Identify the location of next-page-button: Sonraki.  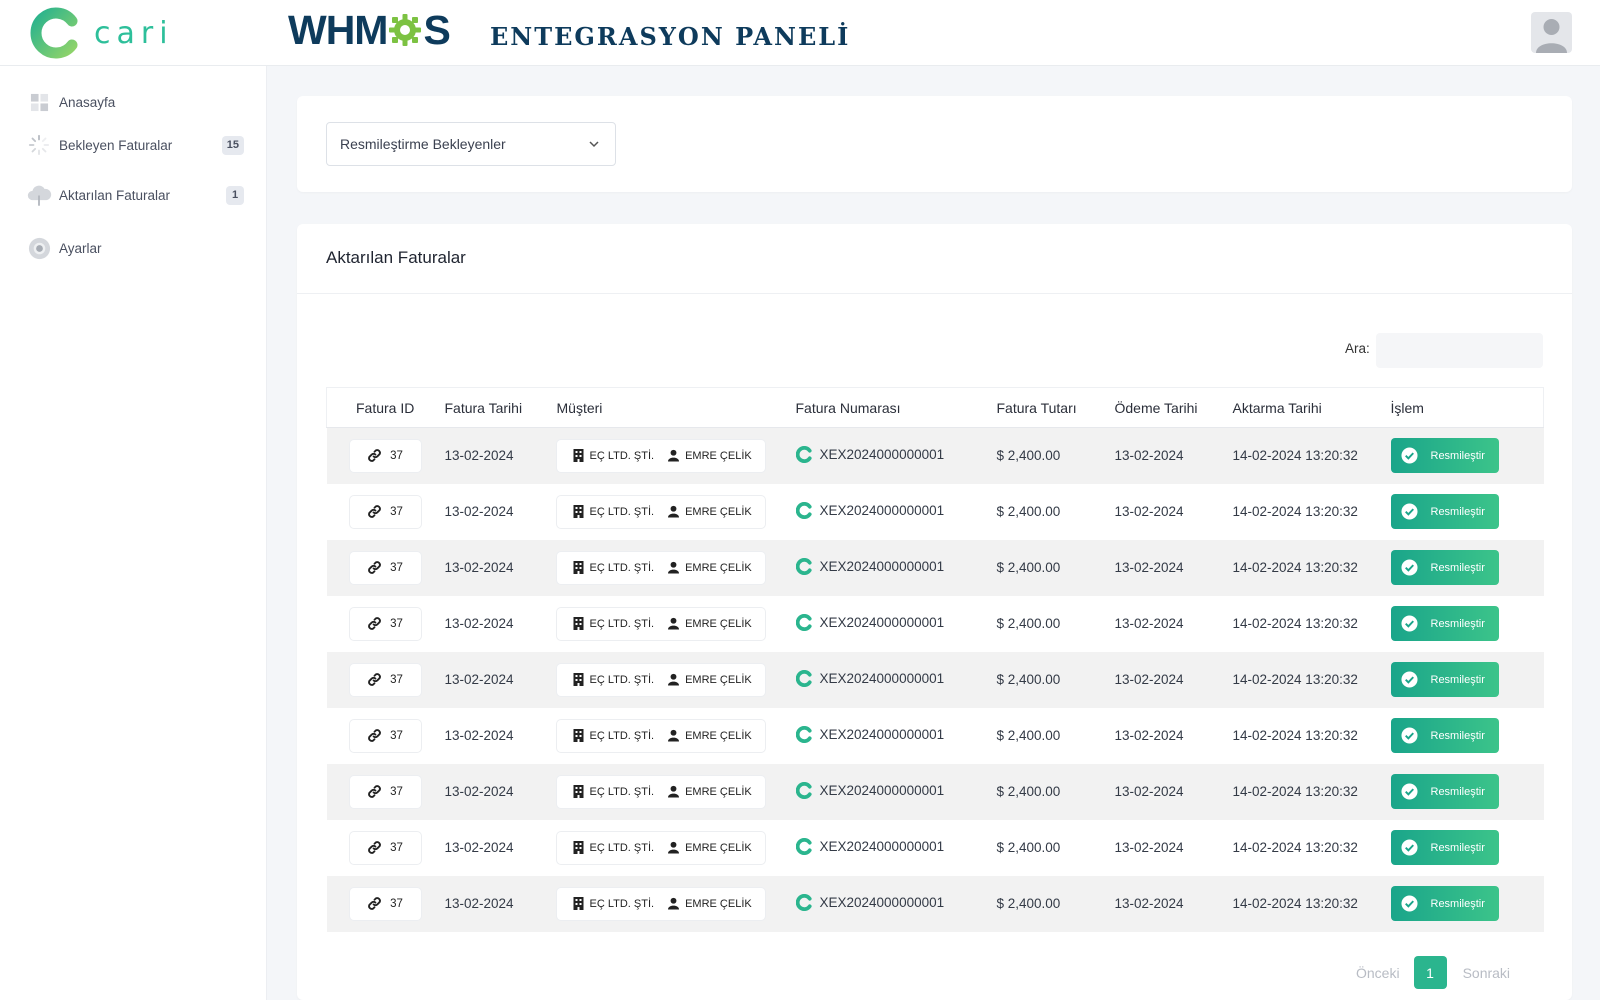
(1486, 973).